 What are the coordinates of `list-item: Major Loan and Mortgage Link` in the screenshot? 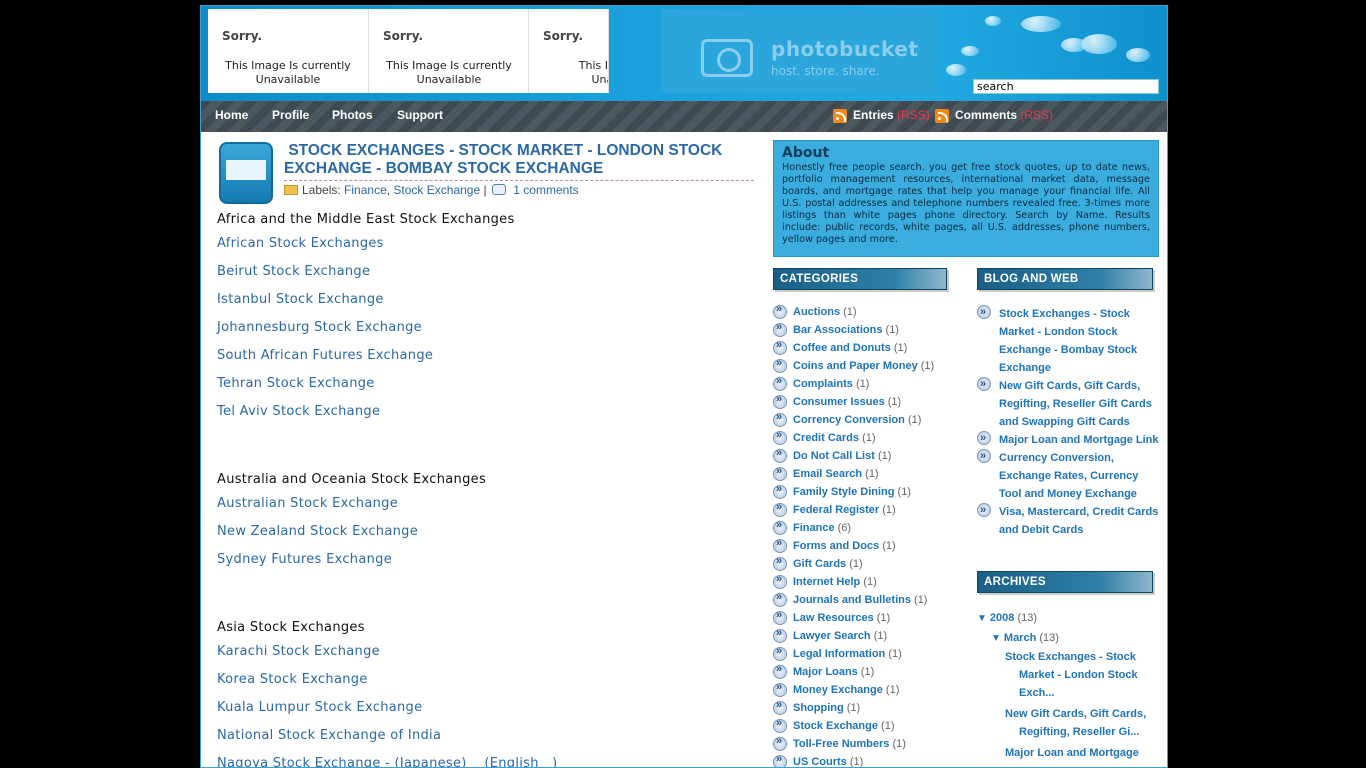 It's located at (1069, 439).